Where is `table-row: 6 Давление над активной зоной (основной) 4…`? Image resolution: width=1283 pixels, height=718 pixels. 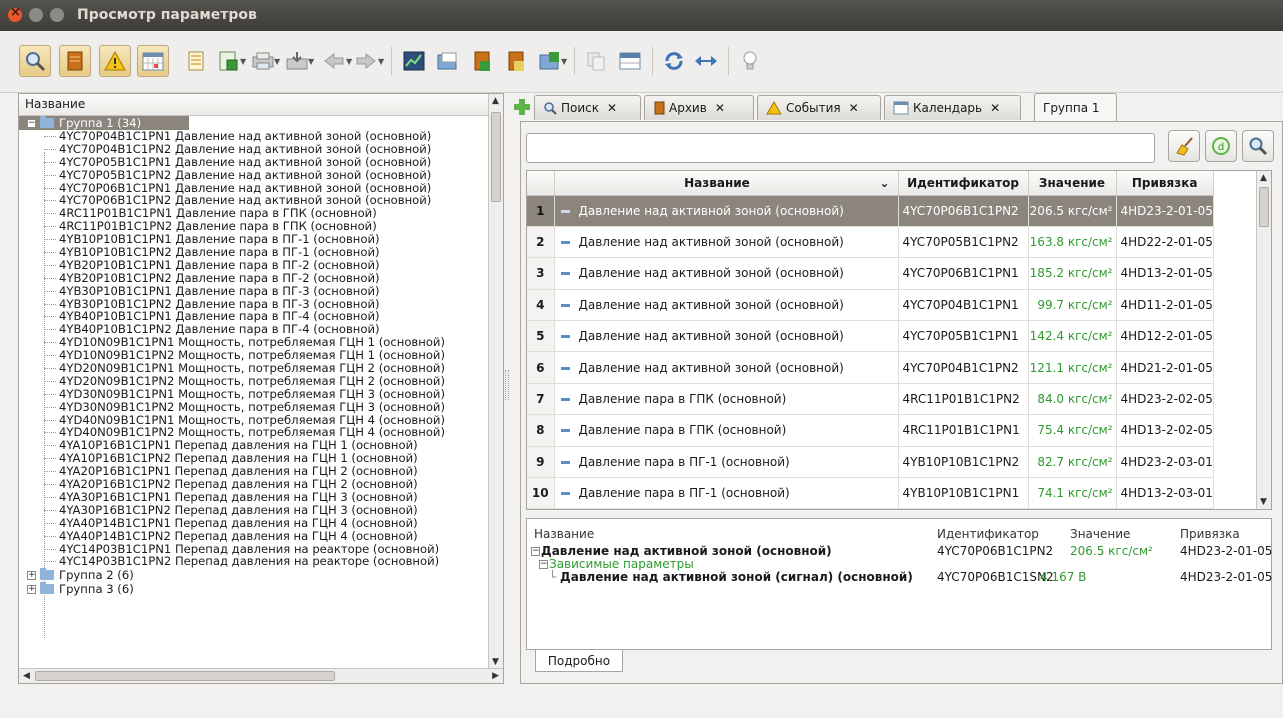
table-row: 6 Давление над активной зоной (основной) 4… is located at coordinates (870, 367).